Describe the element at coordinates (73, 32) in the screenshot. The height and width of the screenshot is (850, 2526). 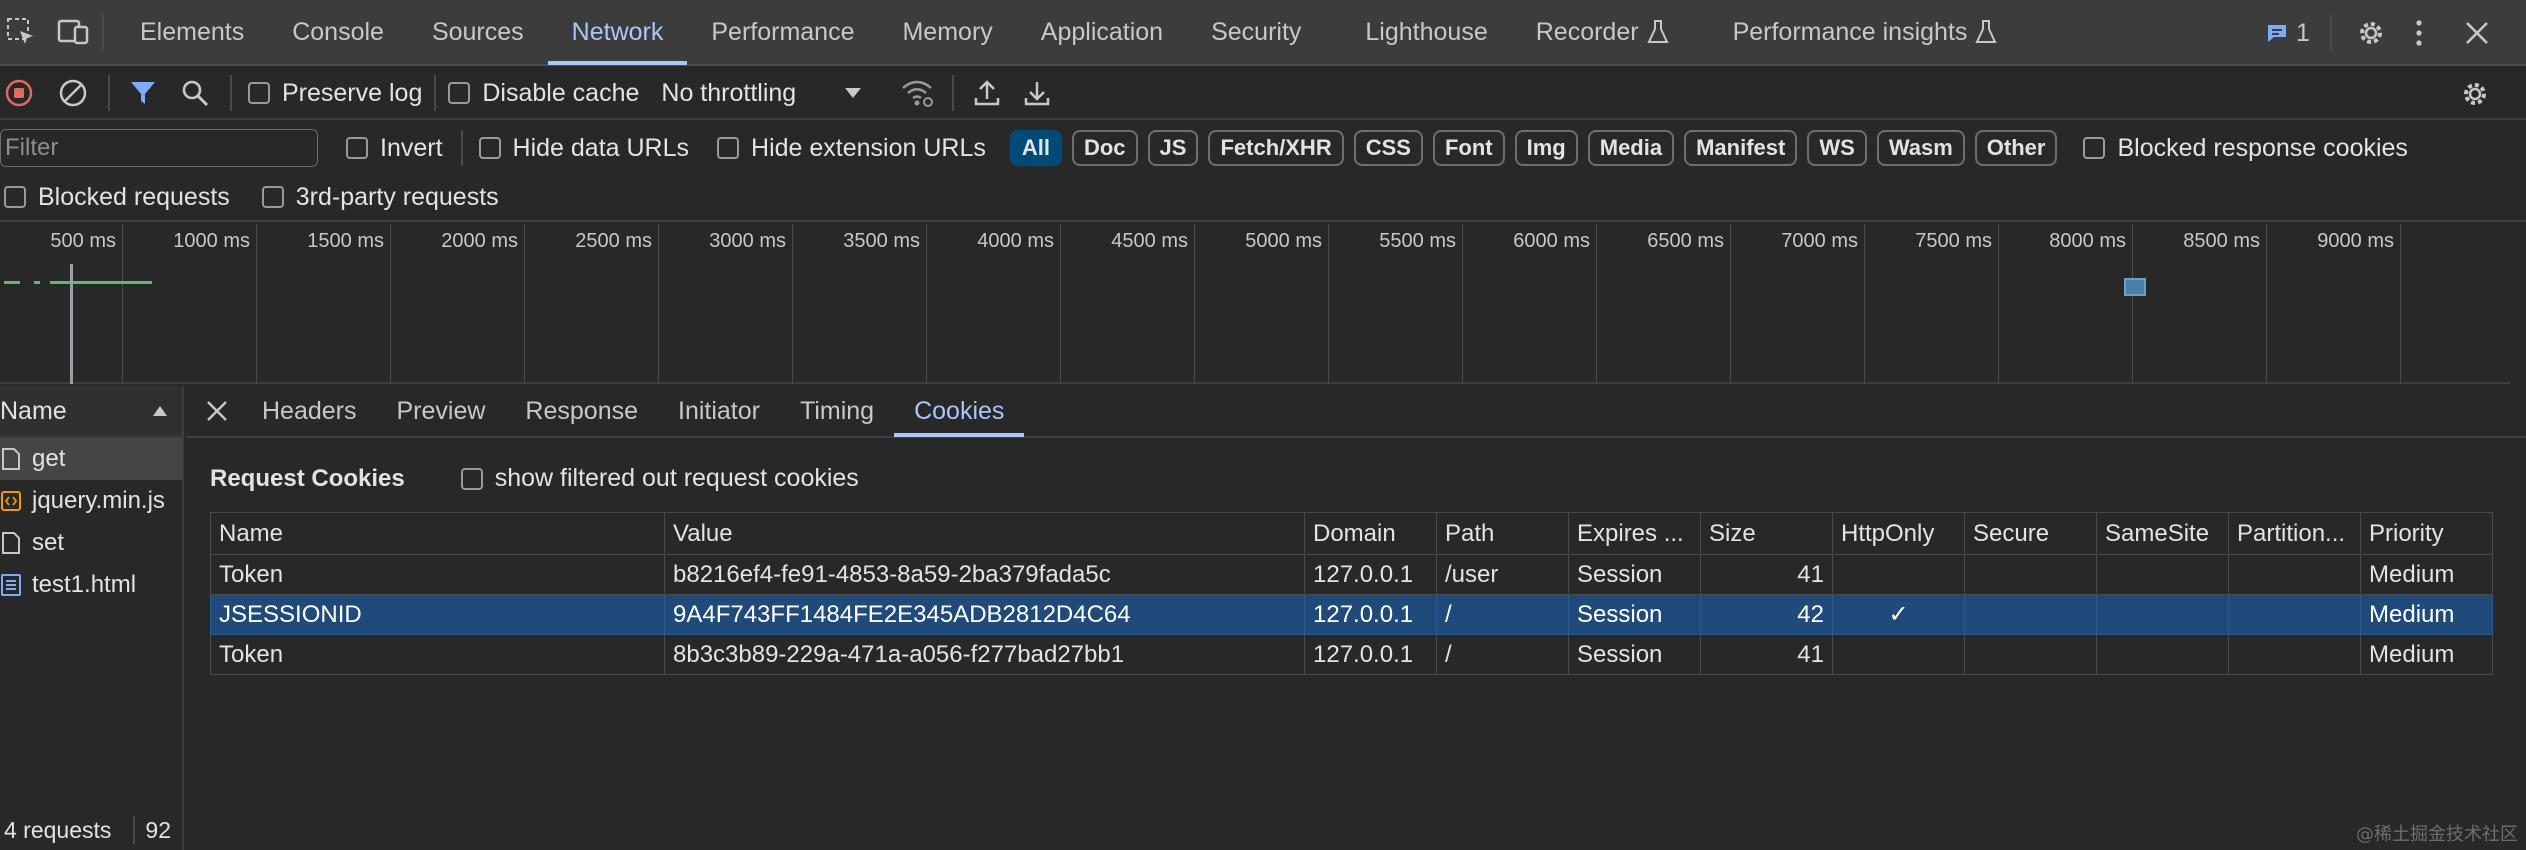
I see `device-toolbar-icon` at that location.